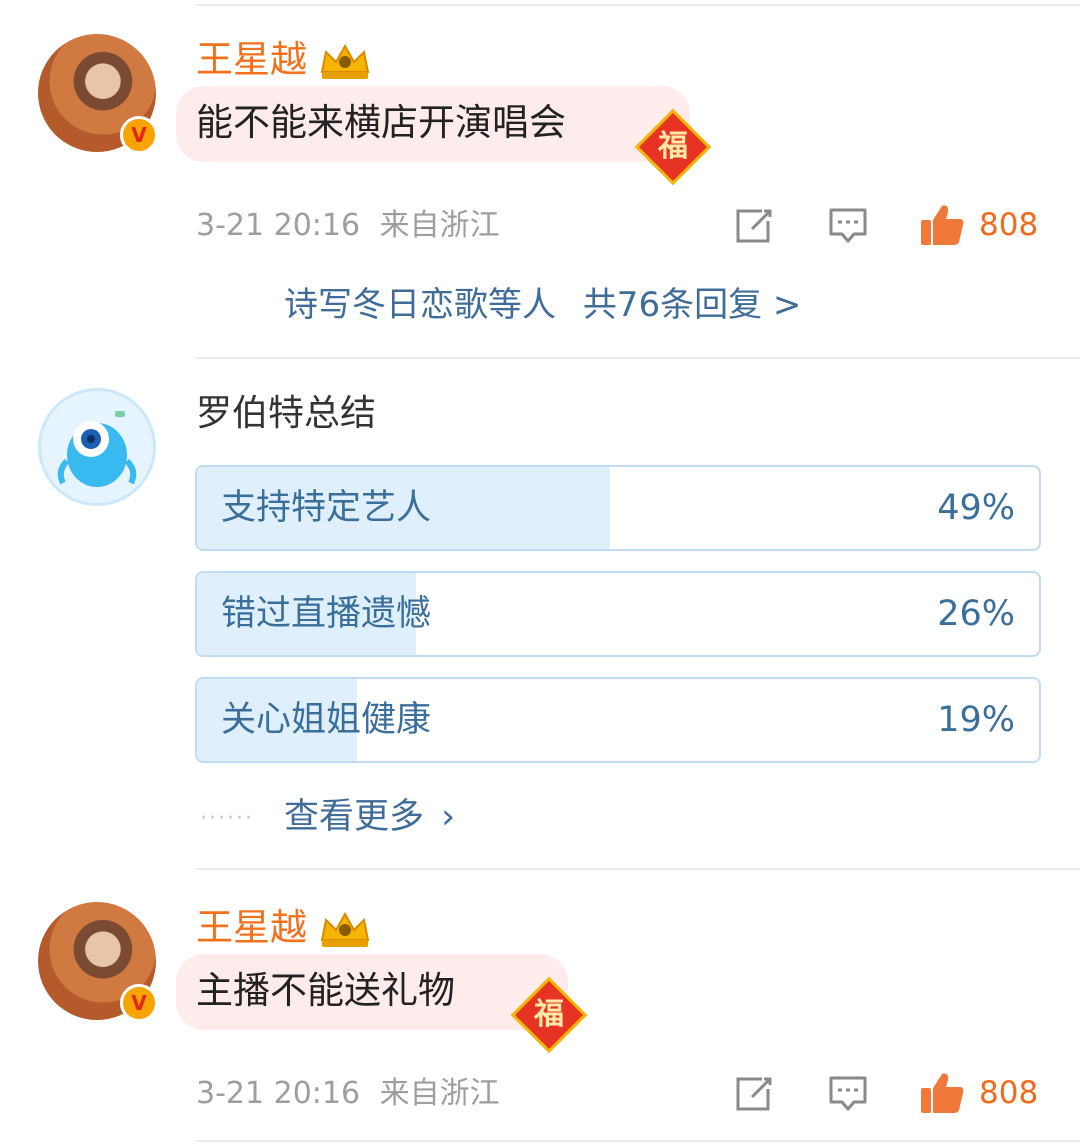 The image size is (1080, 1148). Describe the element at coordinates (227, 818) in the screenshot. I see `dots: ······` at that location.